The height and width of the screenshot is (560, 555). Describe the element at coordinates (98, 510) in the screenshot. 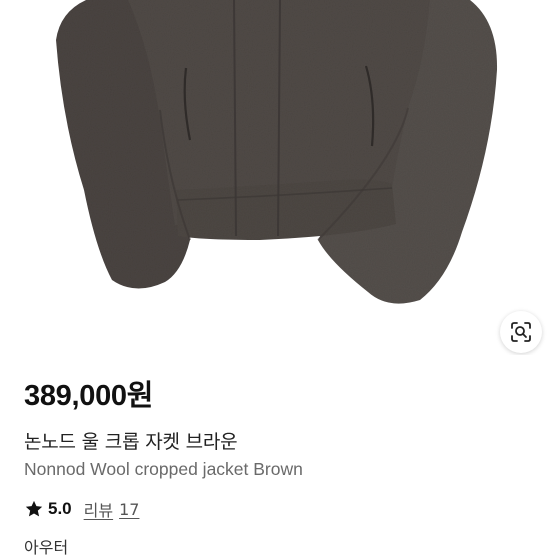

I see `reviews-label: 리뷰` at that location.